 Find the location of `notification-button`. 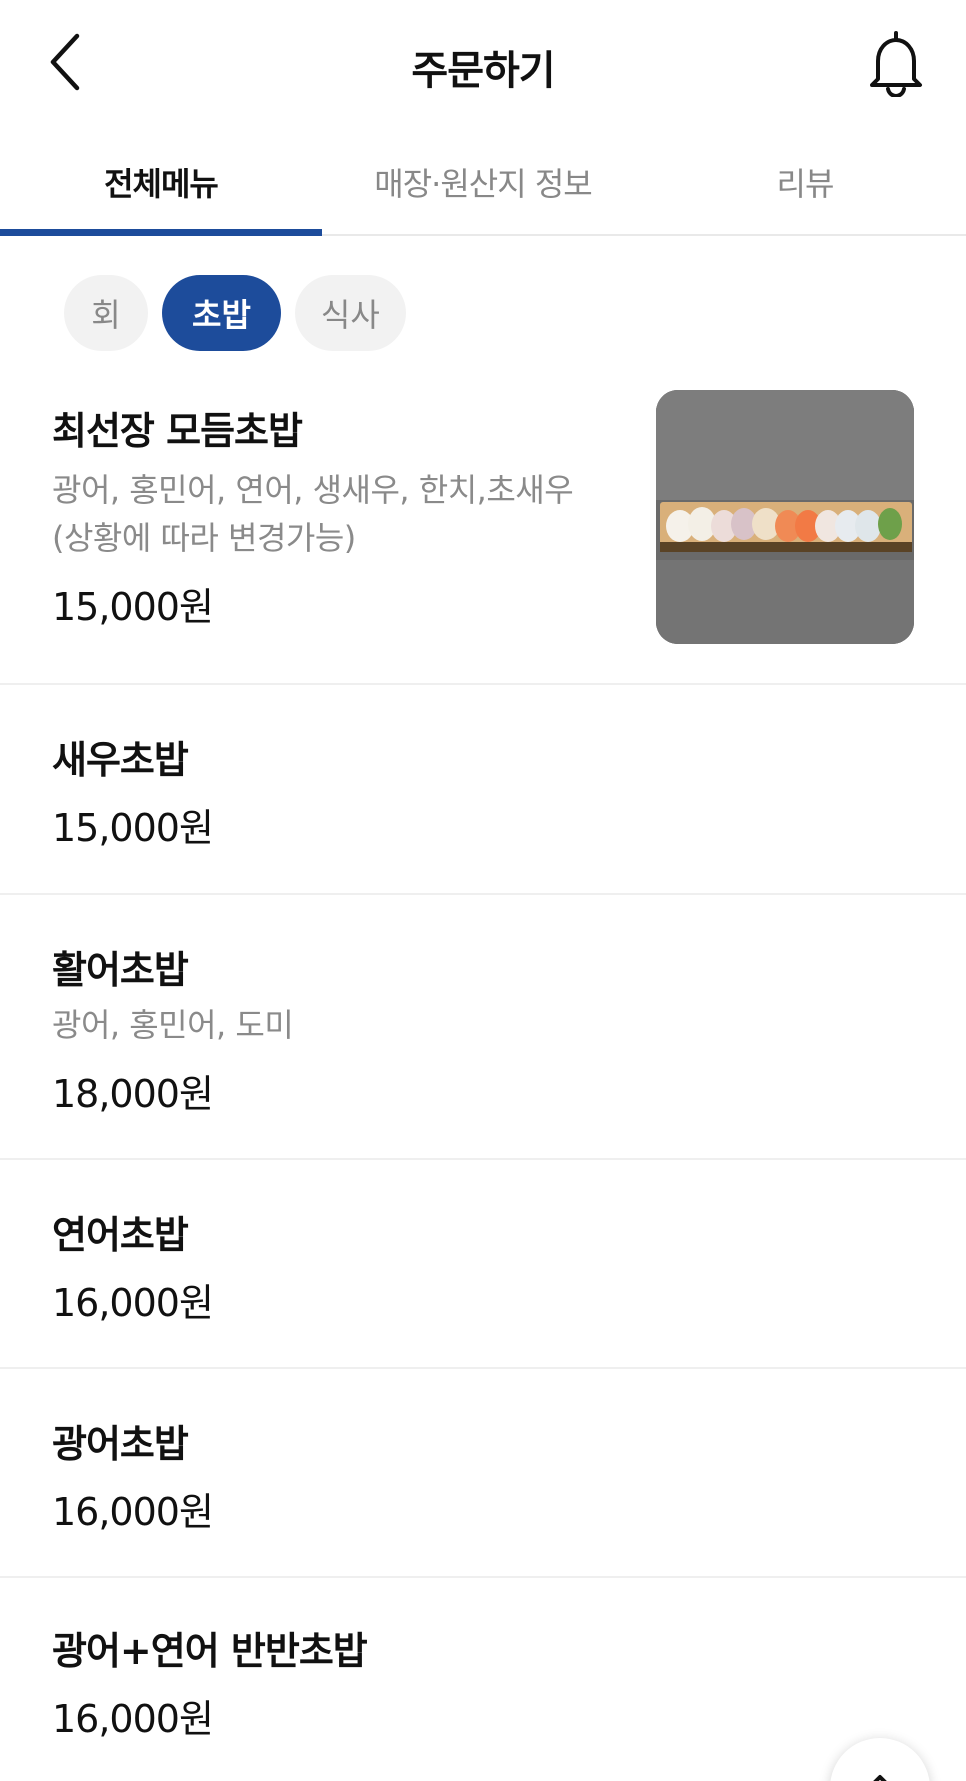

notification-button is located at coordinates (896, 64).